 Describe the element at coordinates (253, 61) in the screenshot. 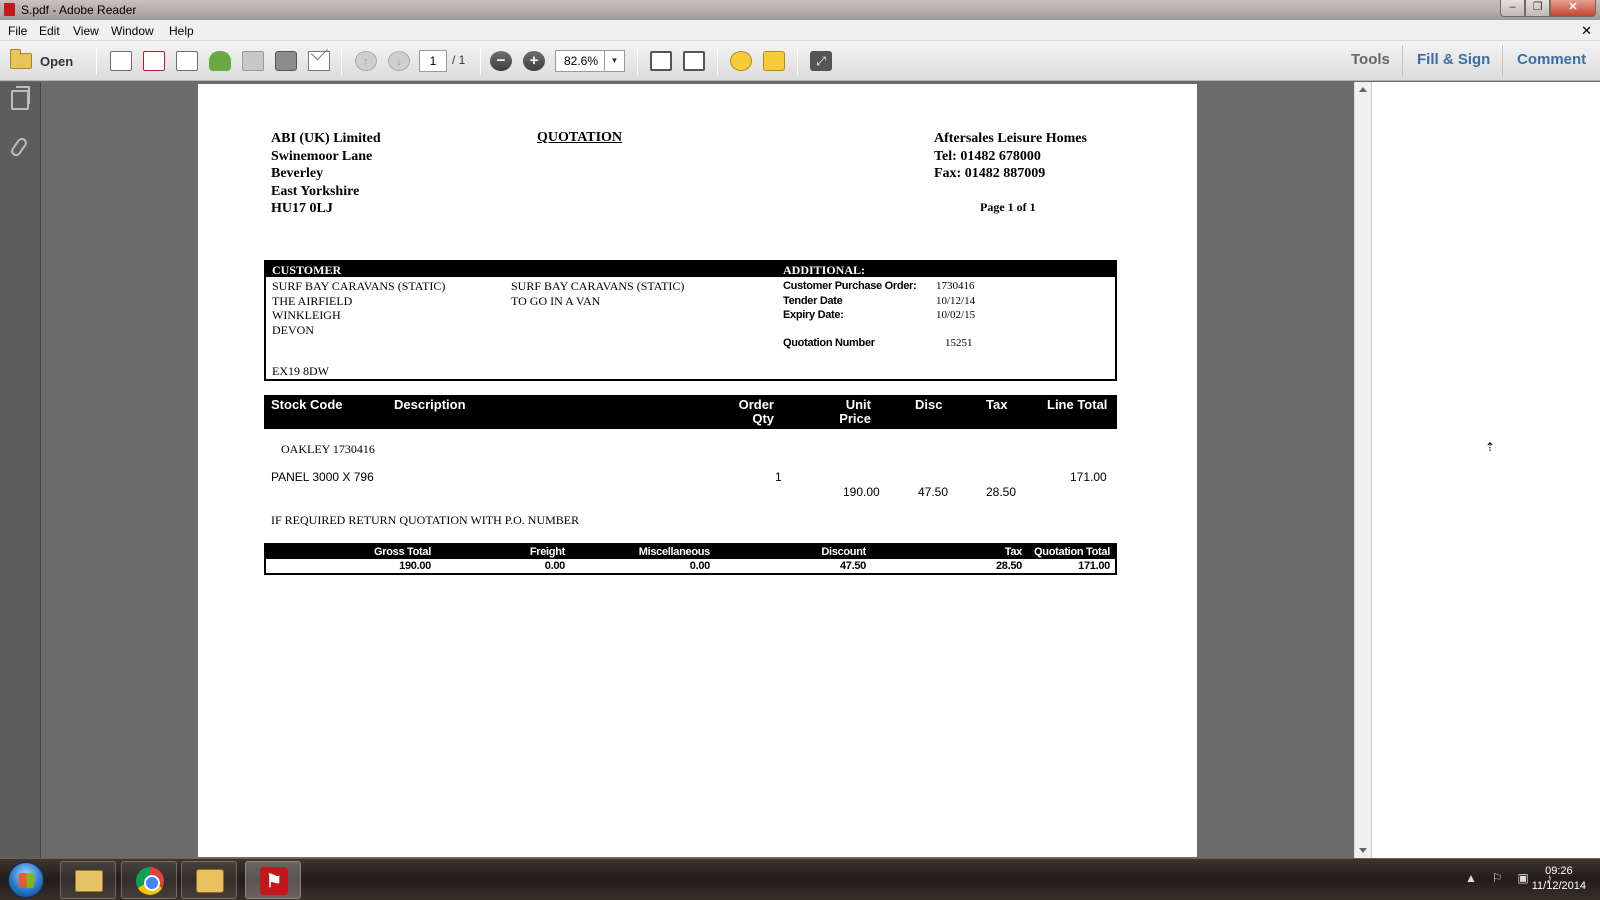

I see `save-icon` at that location.